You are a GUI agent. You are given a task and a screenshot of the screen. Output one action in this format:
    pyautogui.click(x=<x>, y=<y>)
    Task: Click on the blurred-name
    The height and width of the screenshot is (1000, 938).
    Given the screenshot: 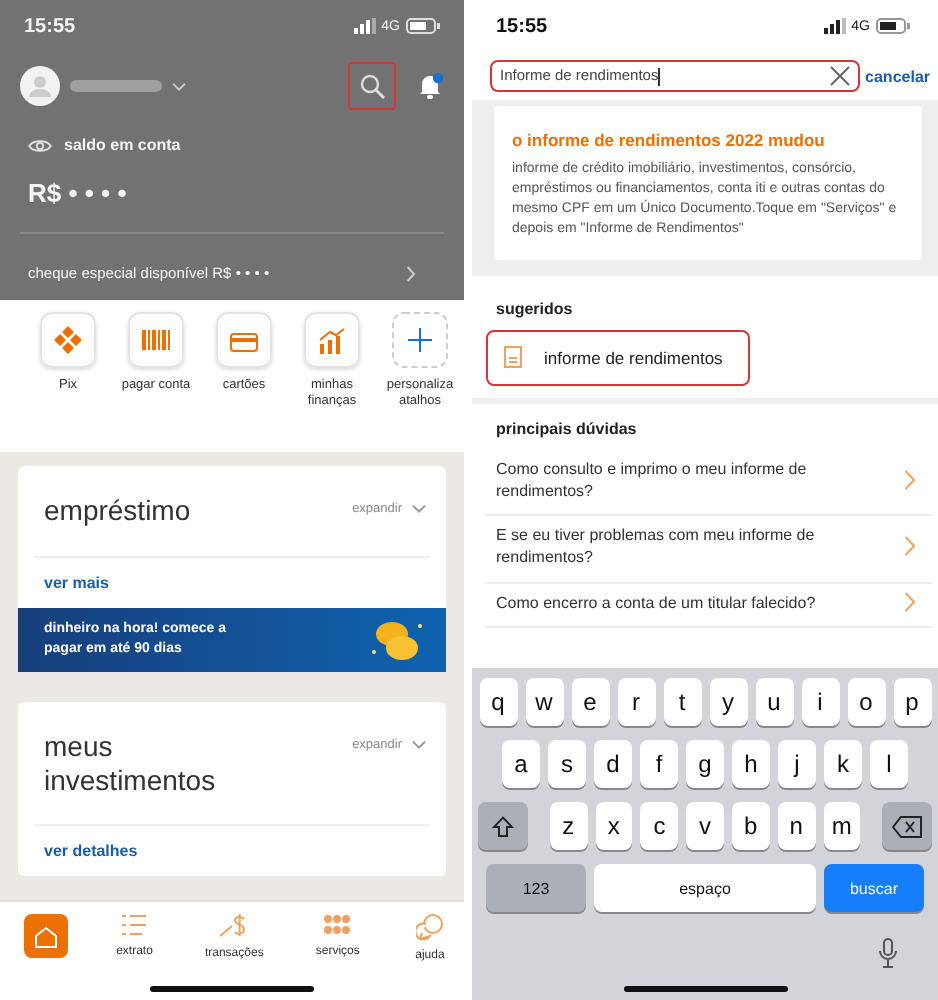 What is the action you would take?
    pyautogui.click(x=116, y=86)
    